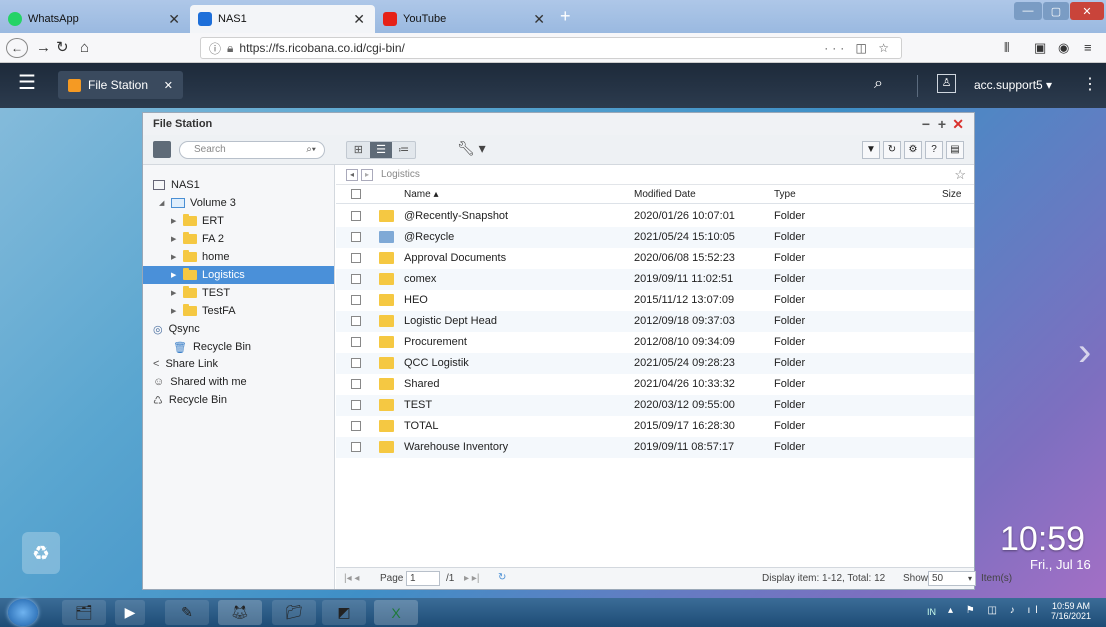  Describe the element at coordinates (946, 83) in the screenshot. I see `user-icon: ♙` at that location.